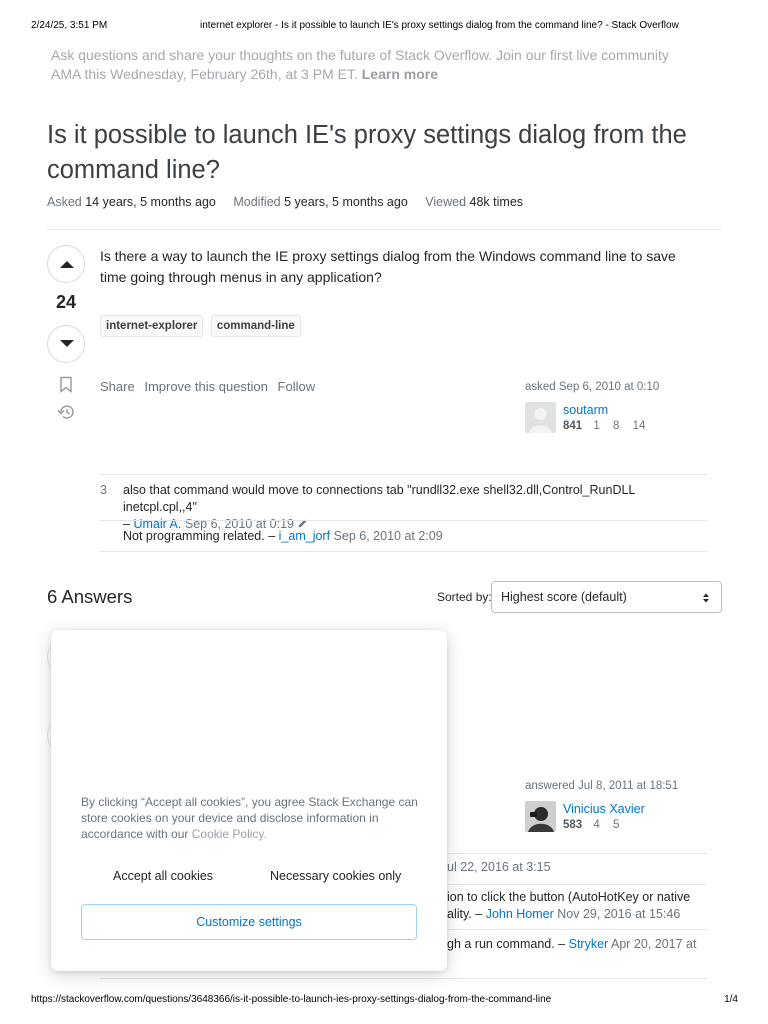  Describe the element at coordinates (304, 536) in the screenshot. I see `comment-user: i_am_jorf` at that location.